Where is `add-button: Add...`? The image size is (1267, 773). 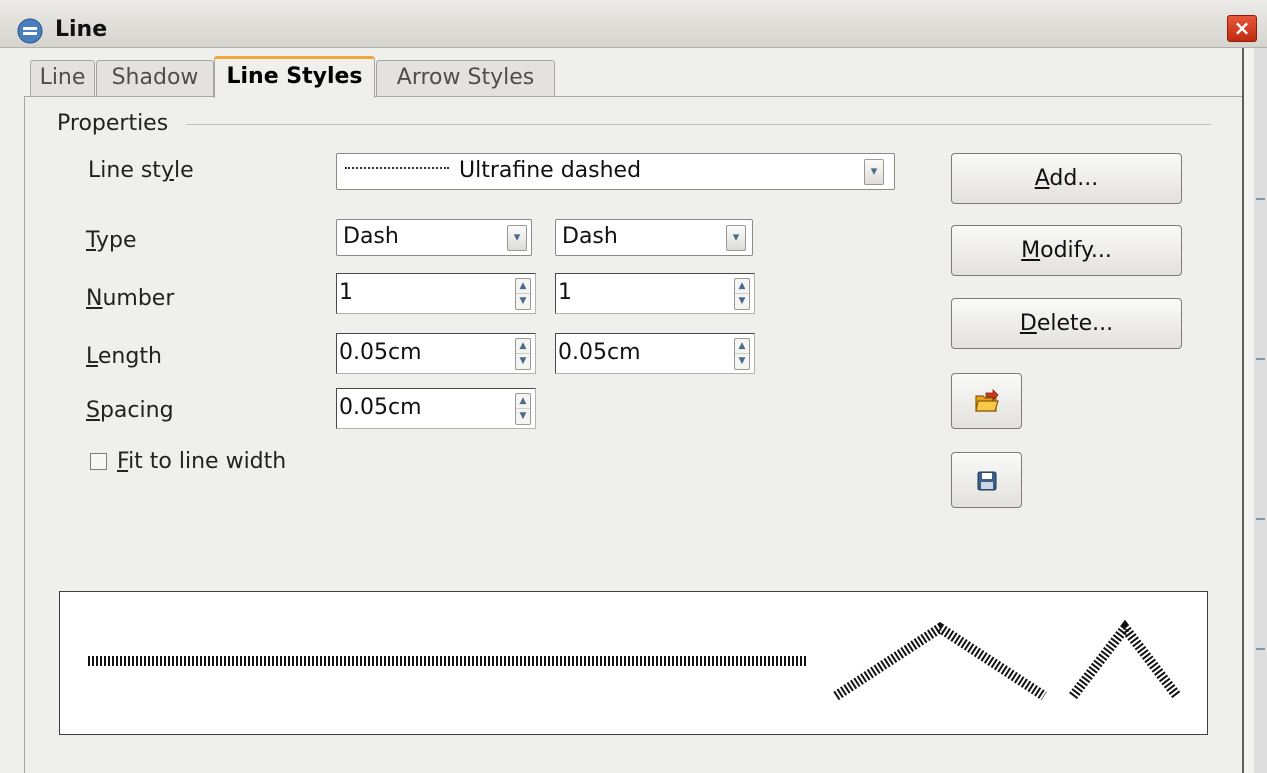
add-button: Add... is located at coordinates (1066, 178).